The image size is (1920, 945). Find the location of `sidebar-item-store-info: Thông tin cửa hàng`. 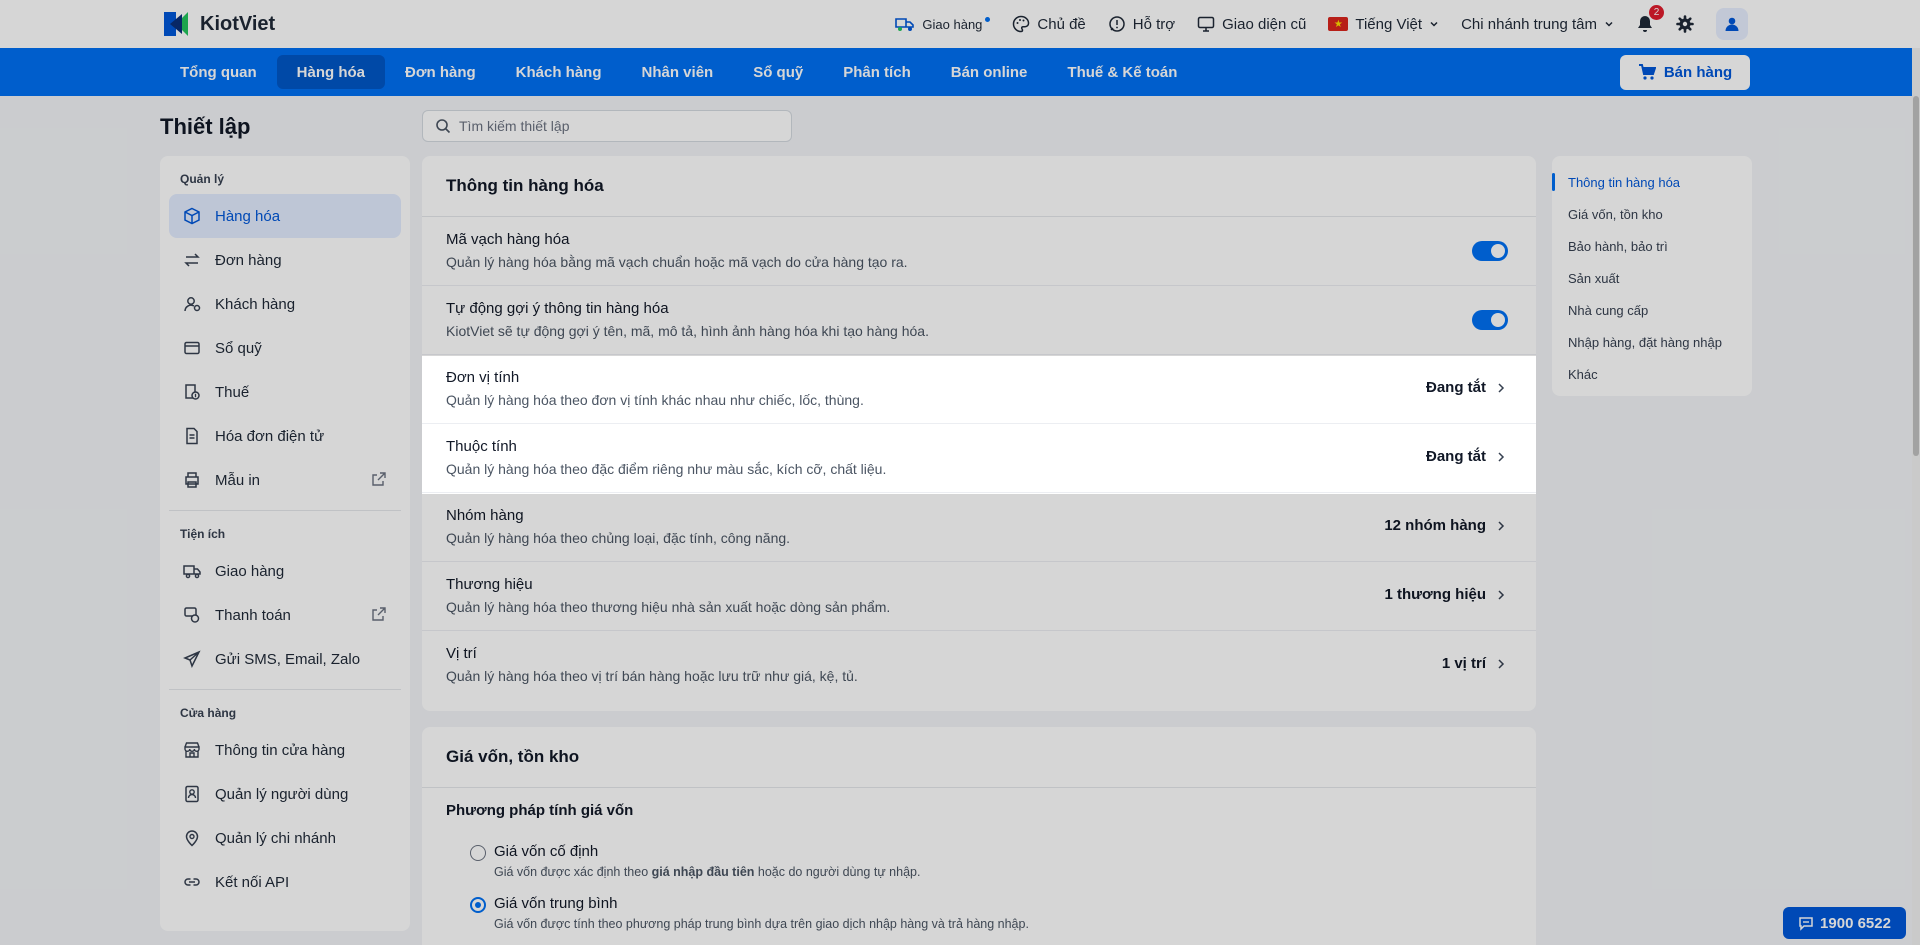

sidebar-item-store-info: Thông tin cửa hàng is located at coordinates (285, 750).